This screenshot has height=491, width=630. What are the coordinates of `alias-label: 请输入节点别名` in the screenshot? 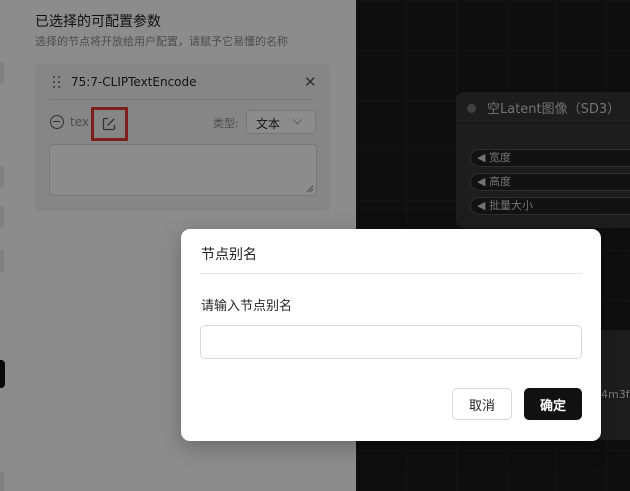 It's located at (247, 306).